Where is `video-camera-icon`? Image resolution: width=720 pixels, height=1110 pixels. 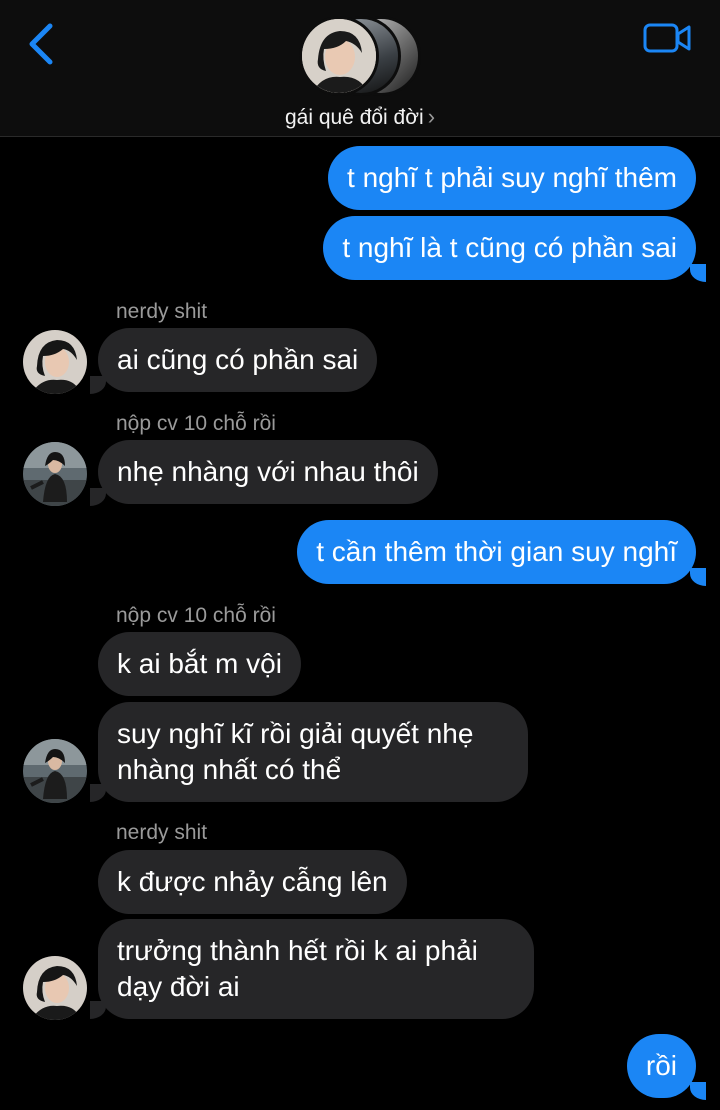 video-camera-icon is located at coordinates (667, 38).